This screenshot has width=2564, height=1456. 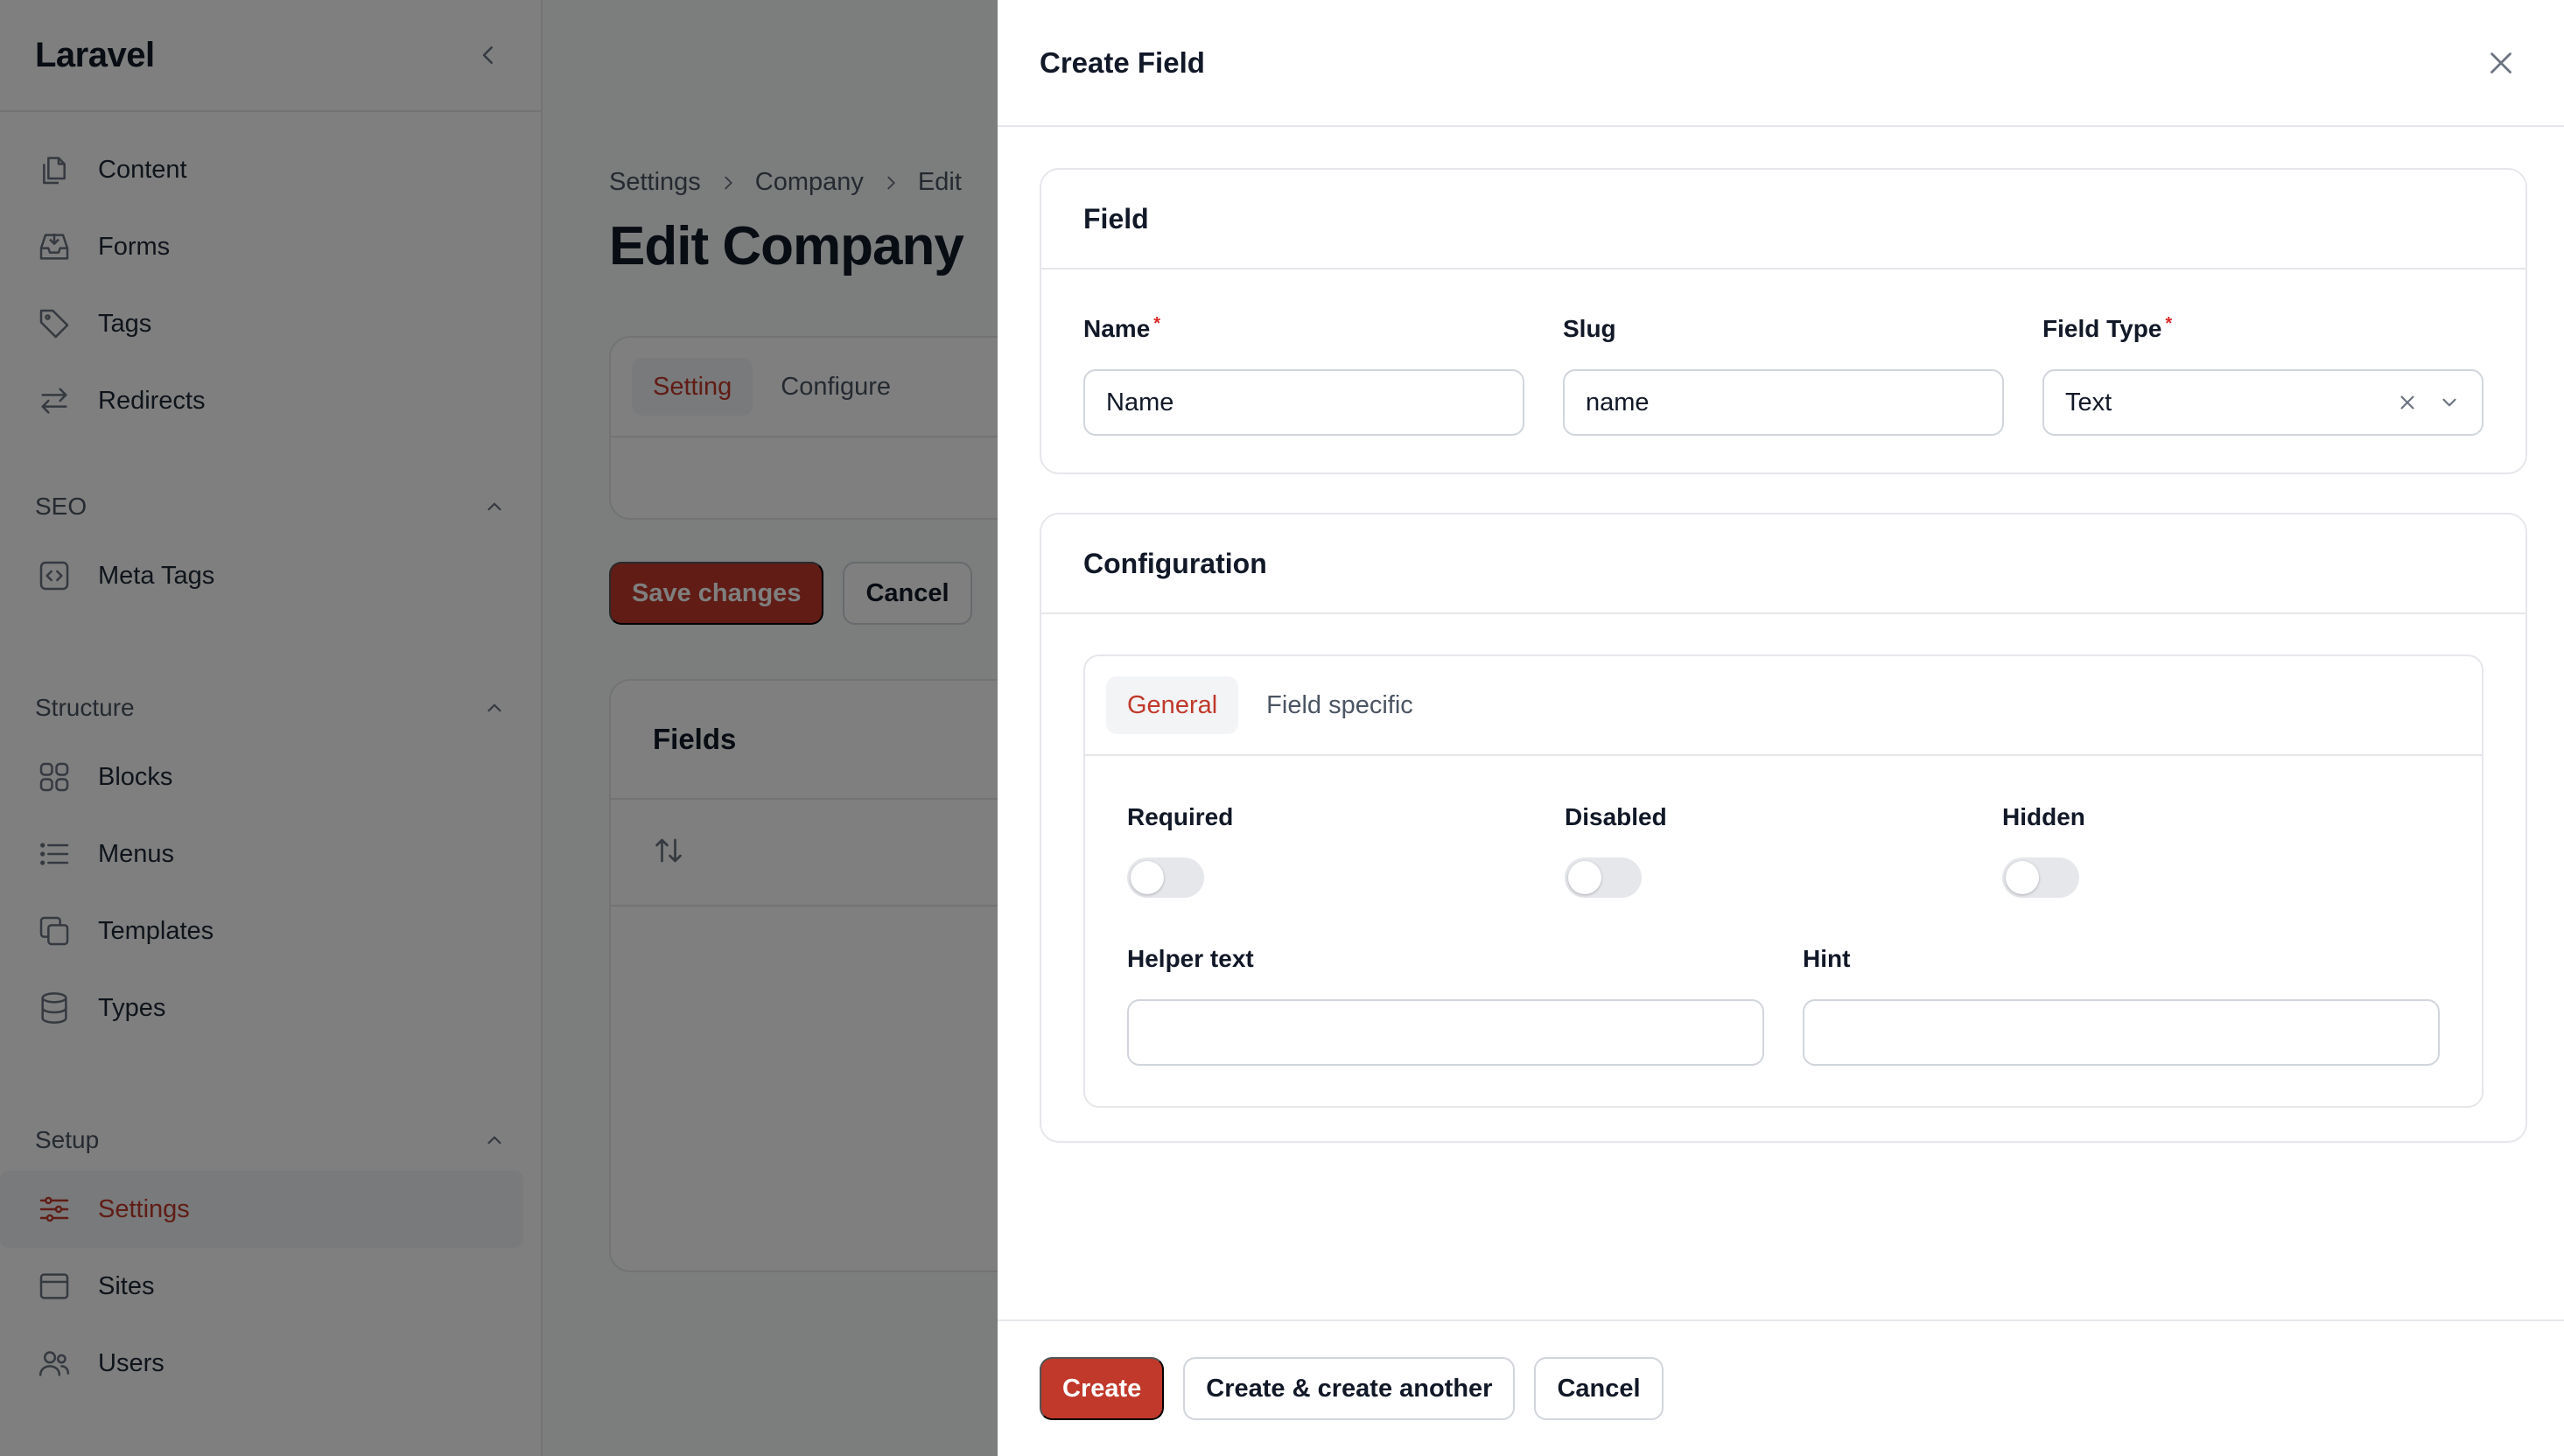 What do you see at coordinates (2040, 878) in the screenshot?
I see `hidden-toggle` at bounding box center [2040, 878].